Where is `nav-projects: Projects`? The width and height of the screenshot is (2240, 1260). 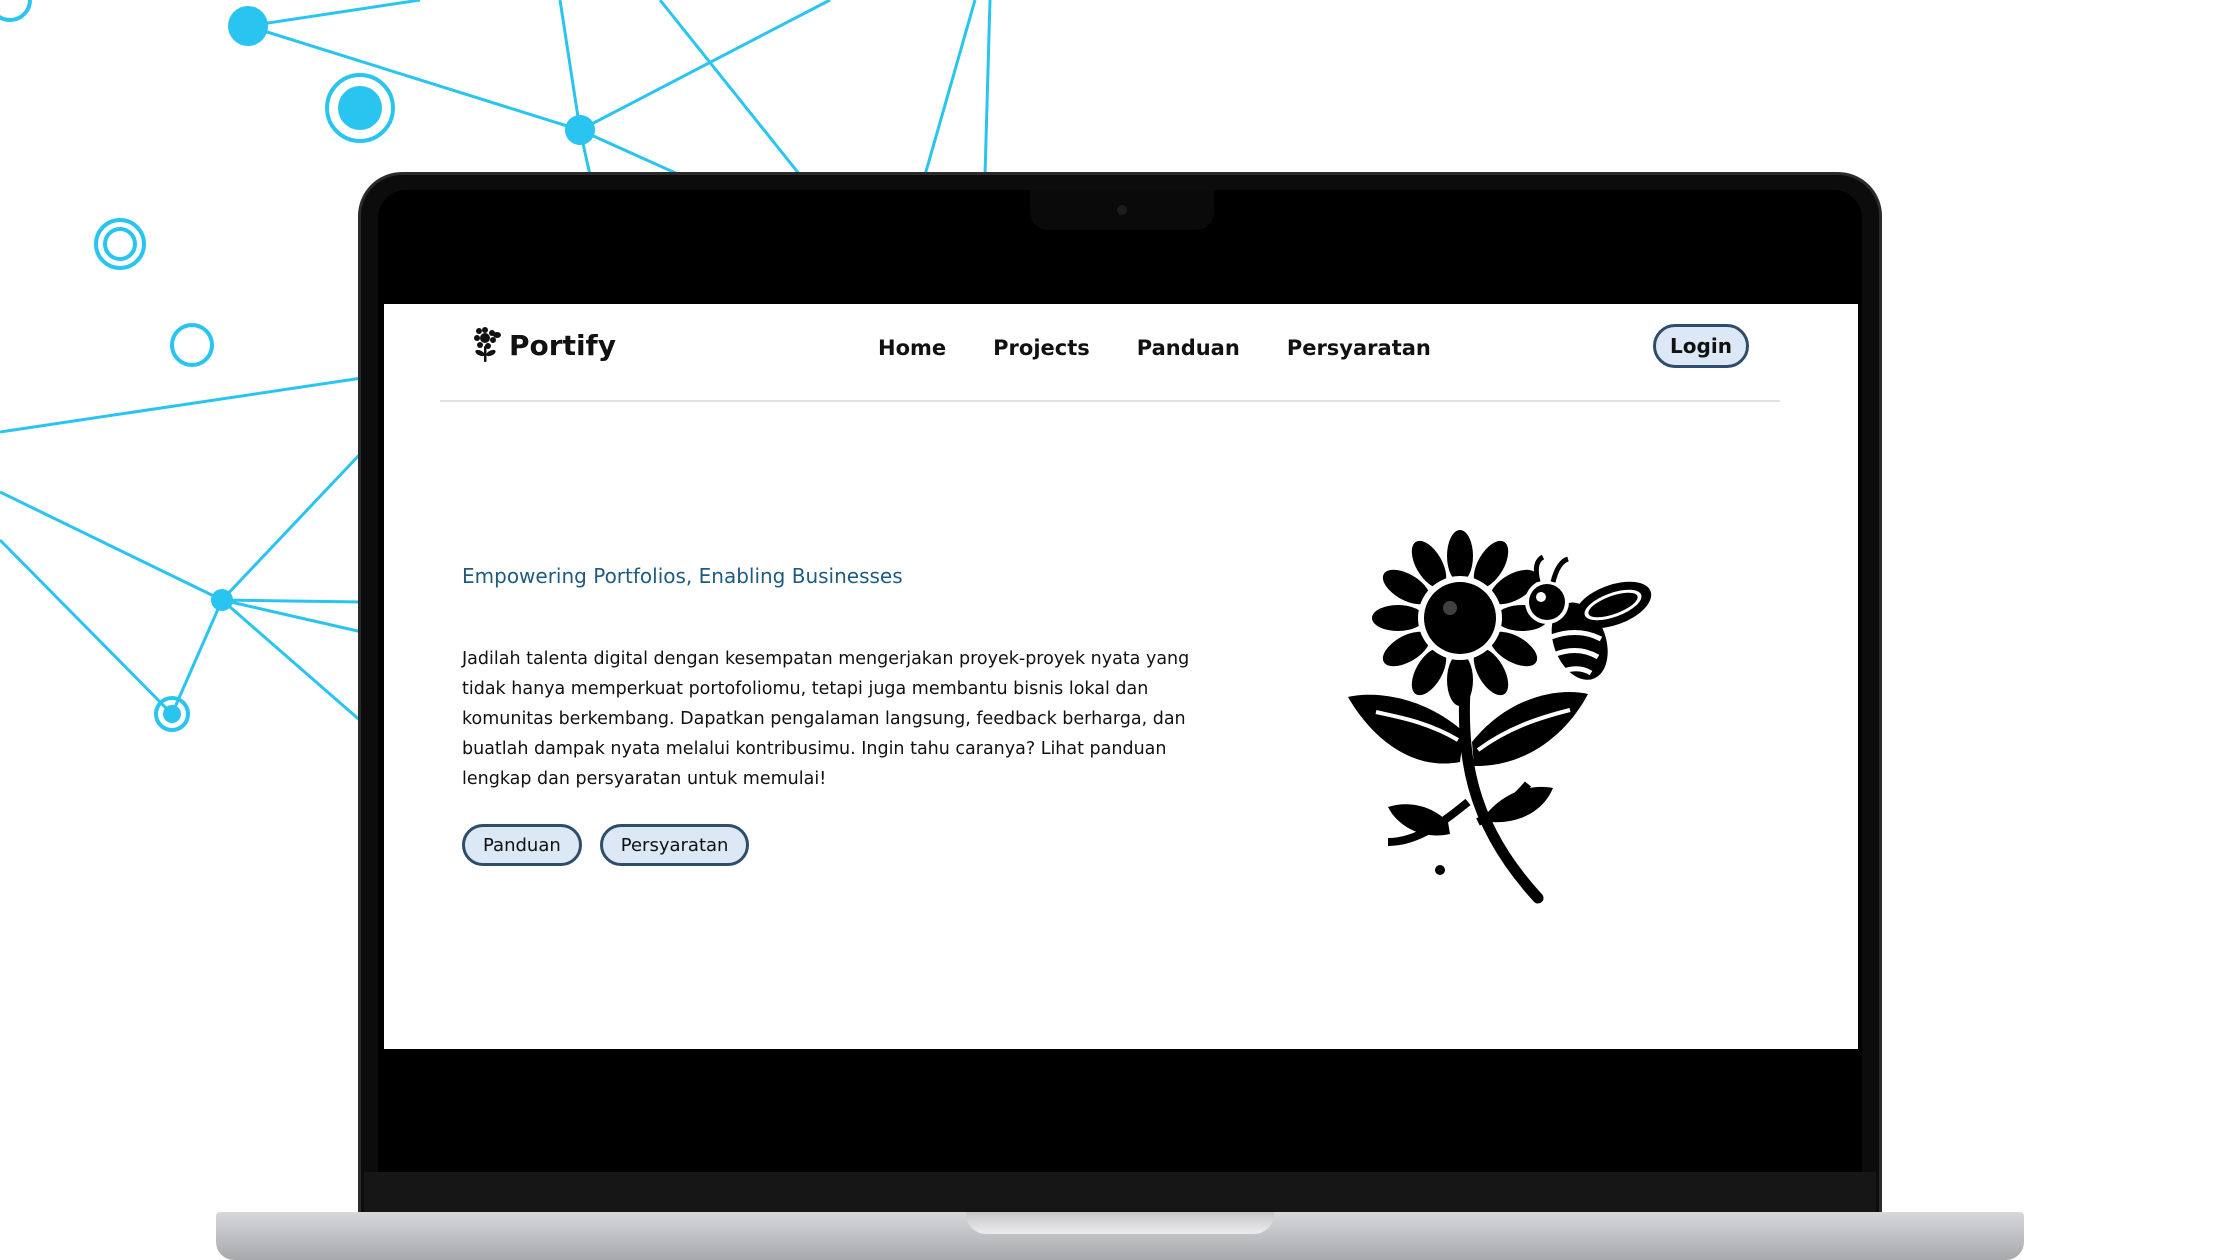 nav-projects: Projects is located at coordinates (1041, 348).